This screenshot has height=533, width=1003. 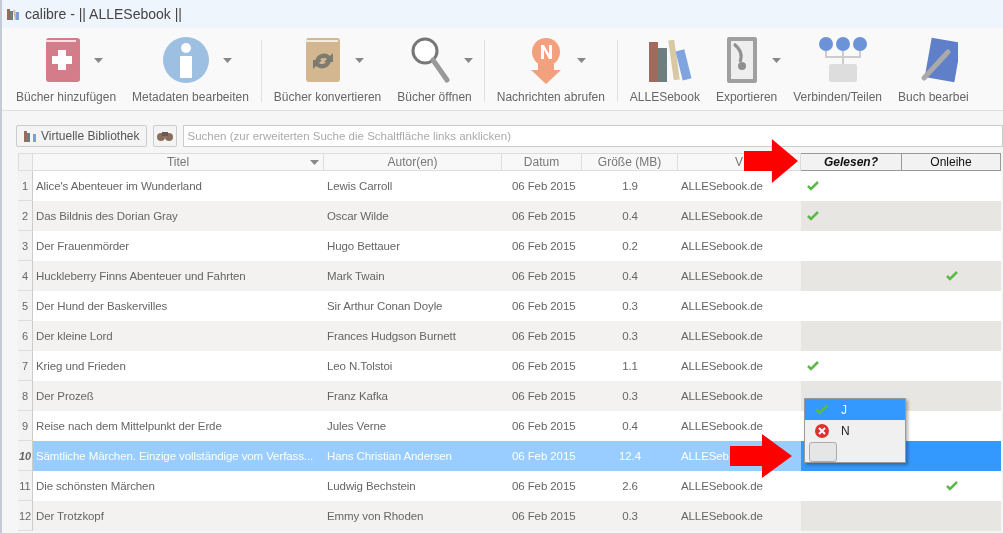 What do you see at coordinates (178, 336) in the screenshot?
I see `table-cell: Der kleine Lord` at bounding box center [178, 336].